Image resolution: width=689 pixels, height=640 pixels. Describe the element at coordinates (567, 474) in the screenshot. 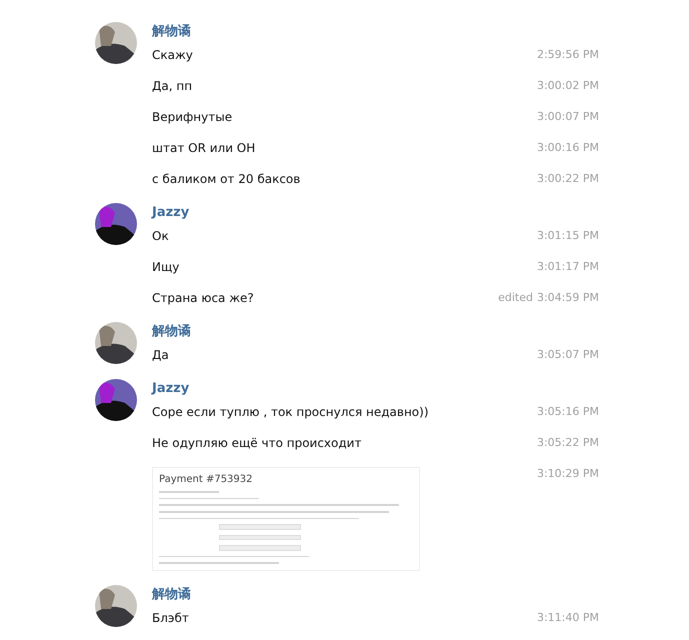

I see `message-time: 3:10:29 PM` at that location.